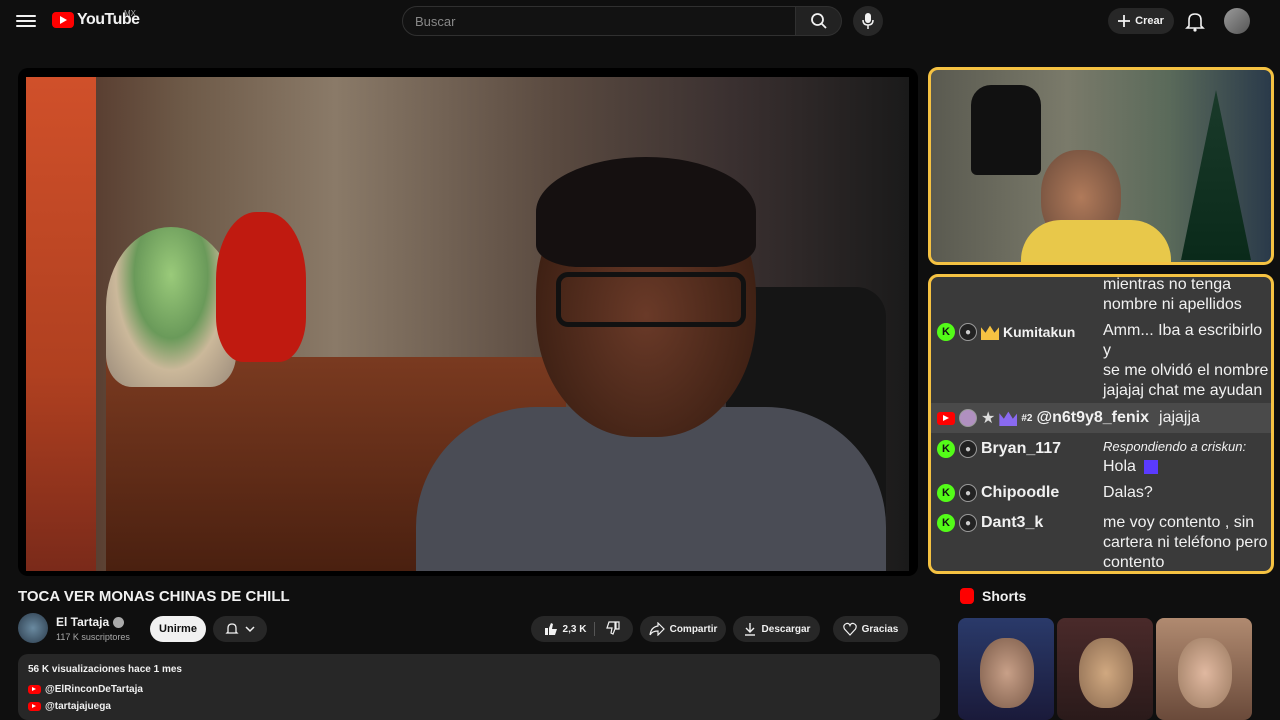  What do you see at coordinates (1183, 340) in the screenshot?
I see `chat-text: Amm... Iba a escribirlo y` at bounding box center [1183, 340].